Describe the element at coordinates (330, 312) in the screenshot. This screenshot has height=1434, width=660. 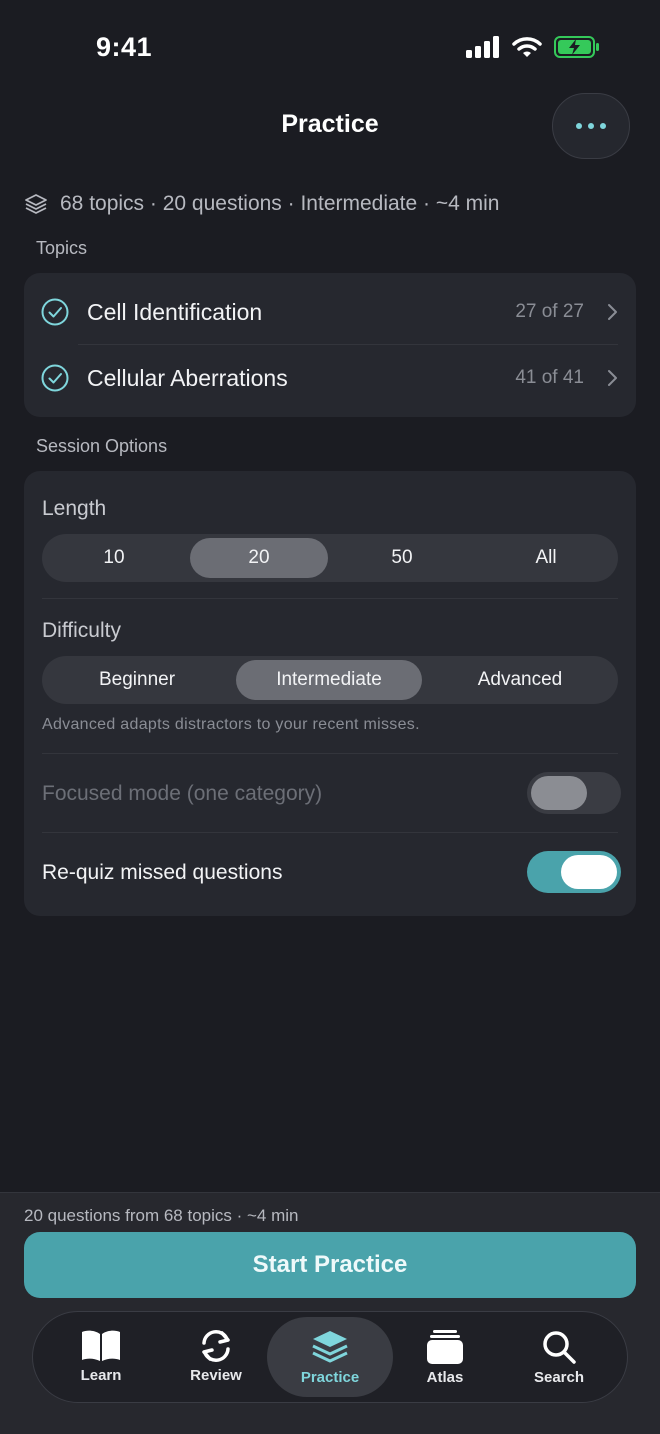
I see `topic-row-cell-identification: Cell Identification 27 of 27` at that location.